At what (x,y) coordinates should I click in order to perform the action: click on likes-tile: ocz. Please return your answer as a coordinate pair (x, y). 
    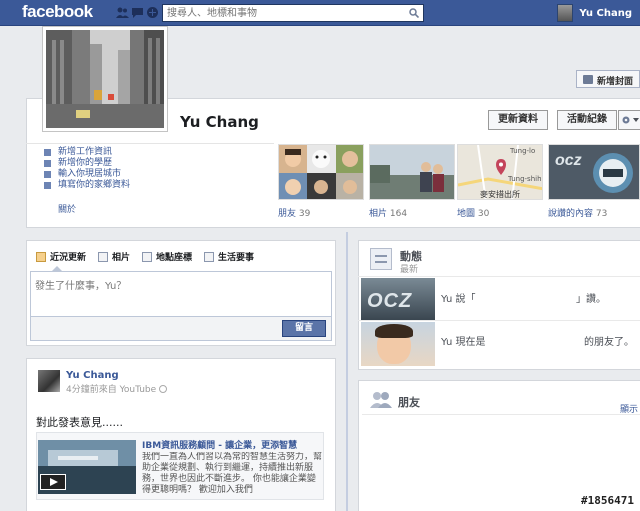
    Looking at the image, I should click on (594, 172).